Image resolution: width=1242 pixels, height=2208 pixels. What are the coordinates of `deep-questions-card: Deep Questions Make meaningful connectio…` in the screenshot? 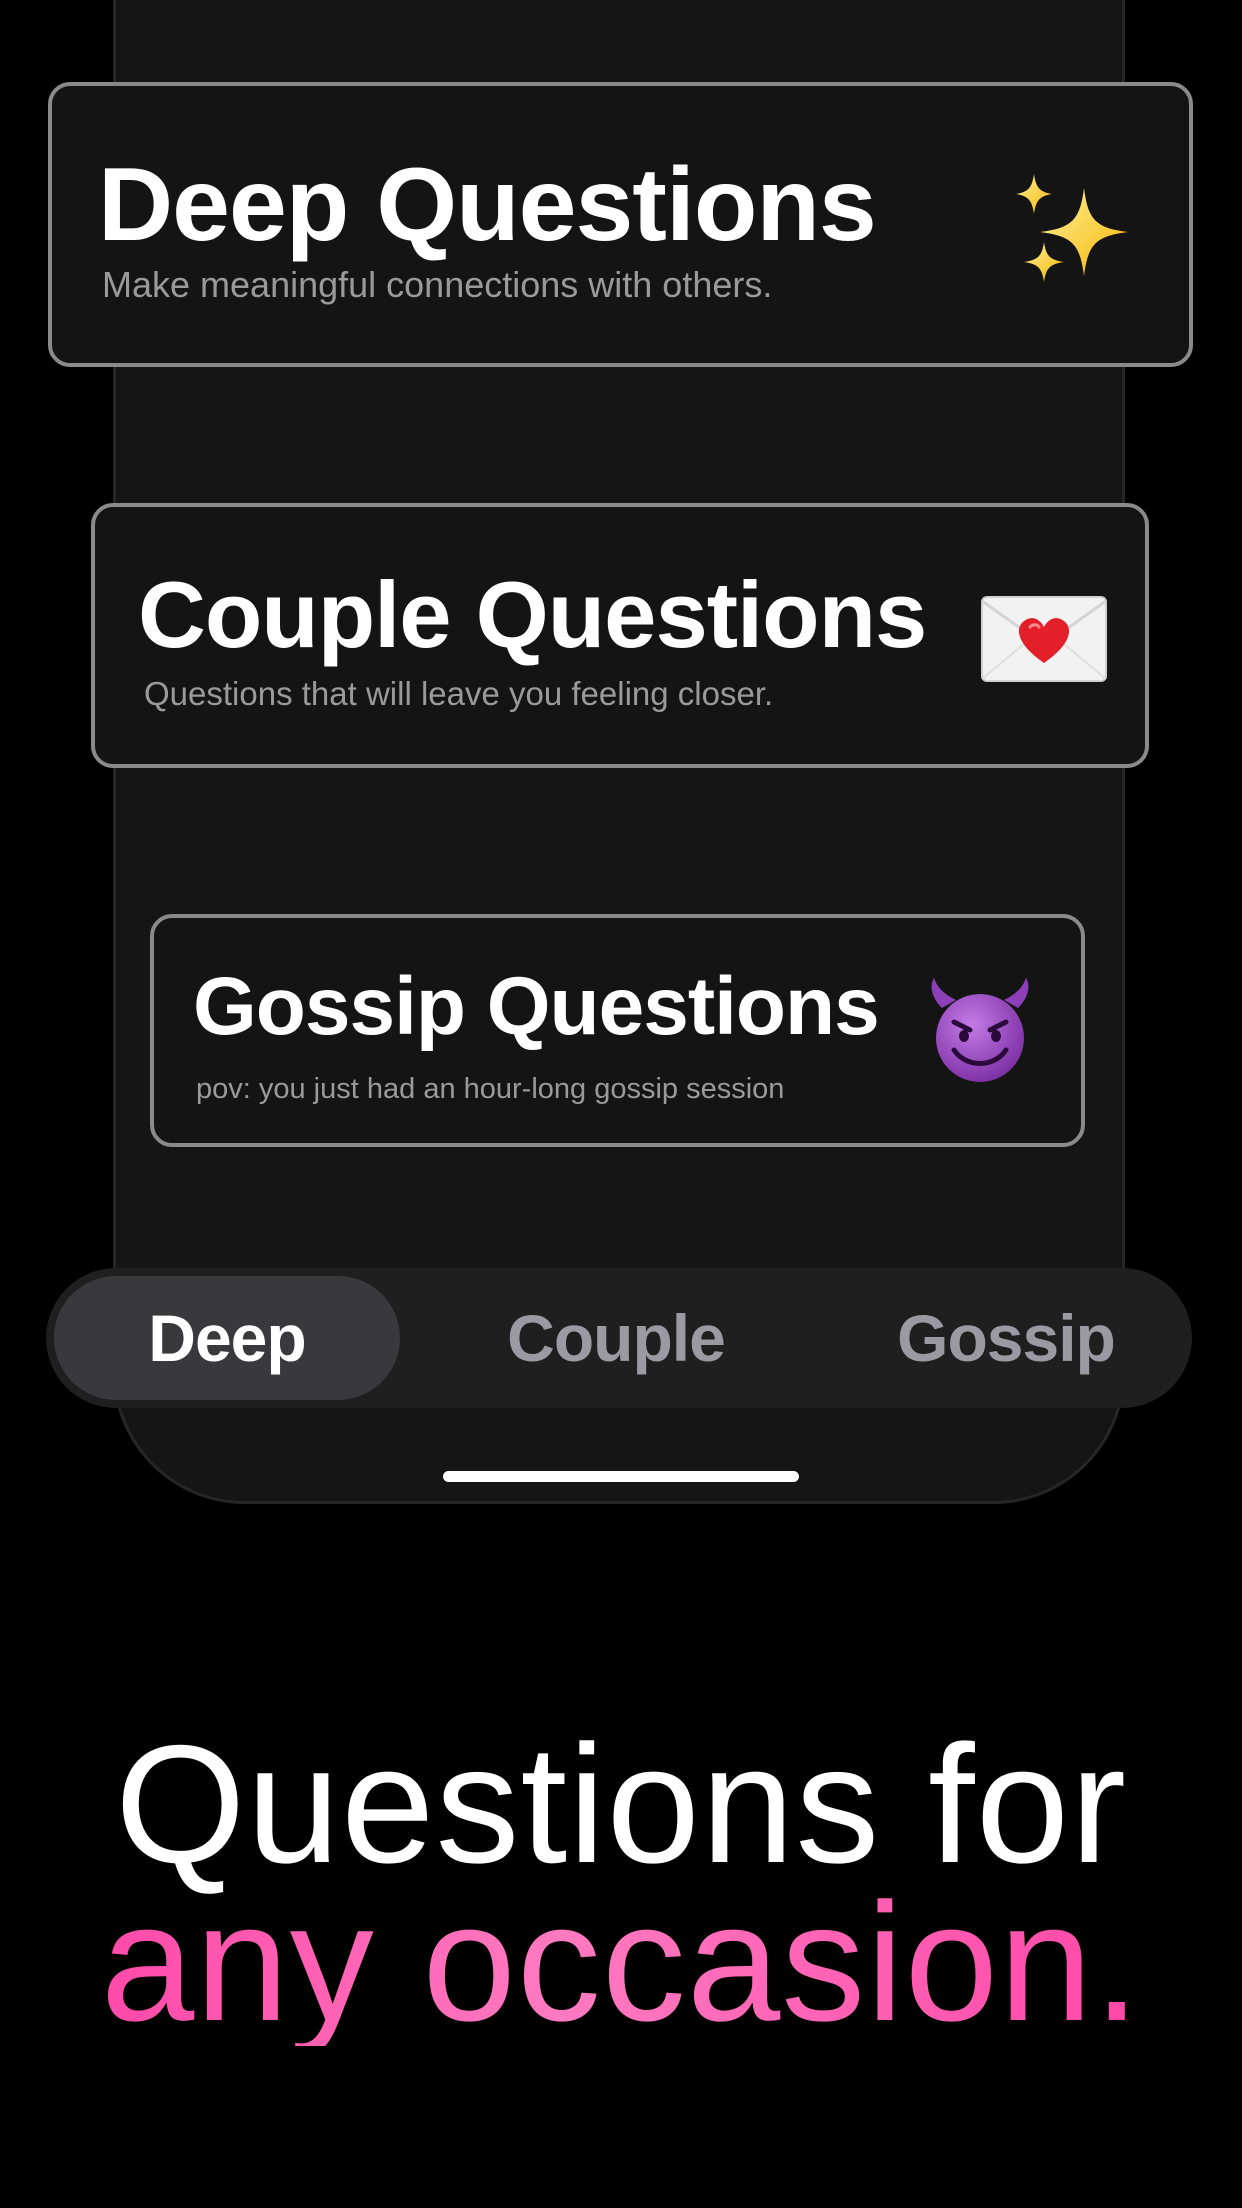 It's located at (620, 224).